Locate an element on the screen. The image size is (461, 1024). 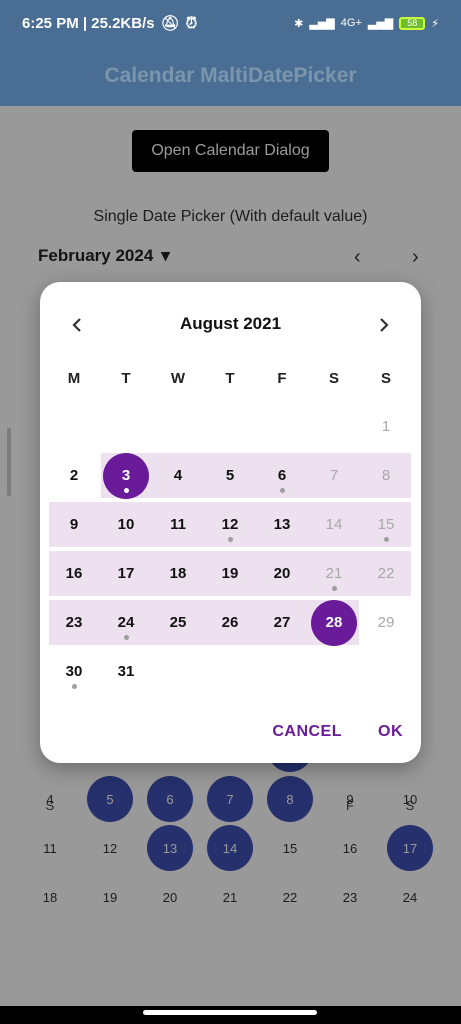
dialog-actions: CANCEL OK is located at coordinates (337, 732).